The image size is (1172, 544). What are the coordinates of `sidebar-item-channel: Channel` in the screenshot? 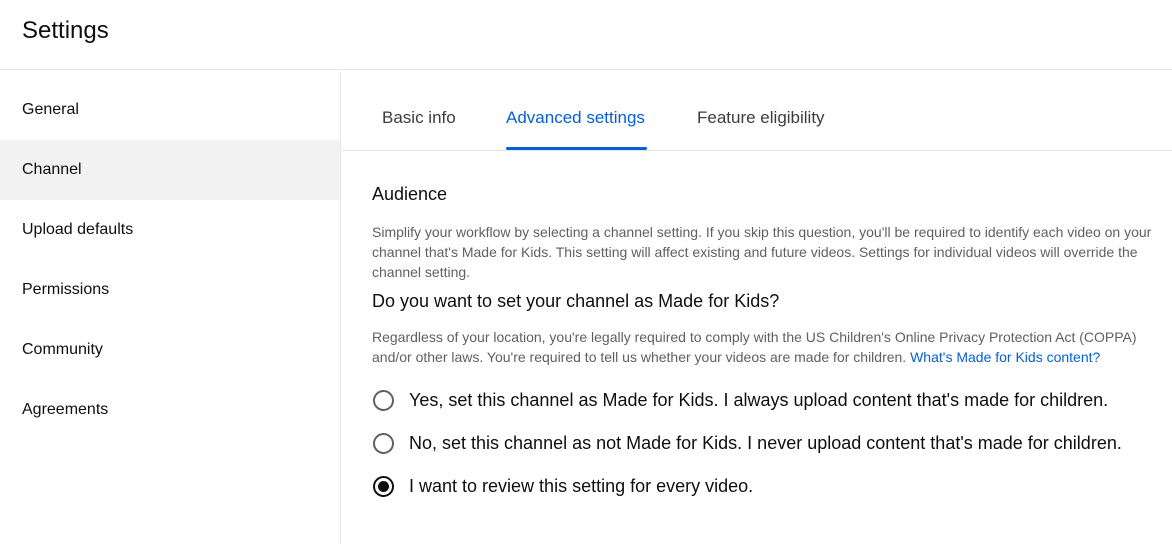 It's located at (170, 170).